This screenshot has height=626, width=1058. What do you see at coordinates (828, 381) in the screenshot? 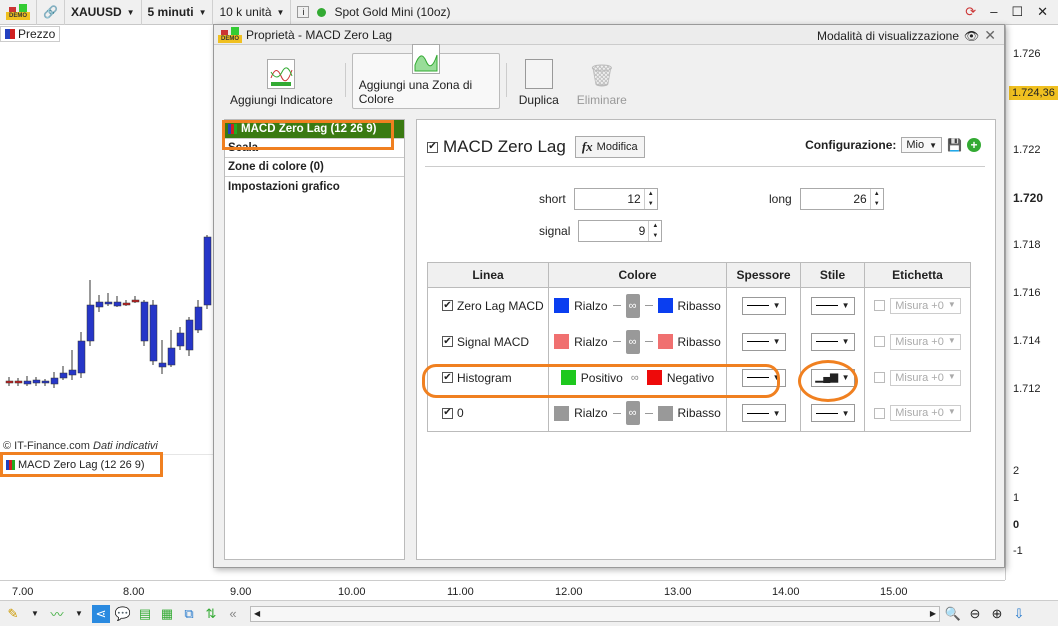
I see `highlight-annotation` at bounding box center [828, 381].